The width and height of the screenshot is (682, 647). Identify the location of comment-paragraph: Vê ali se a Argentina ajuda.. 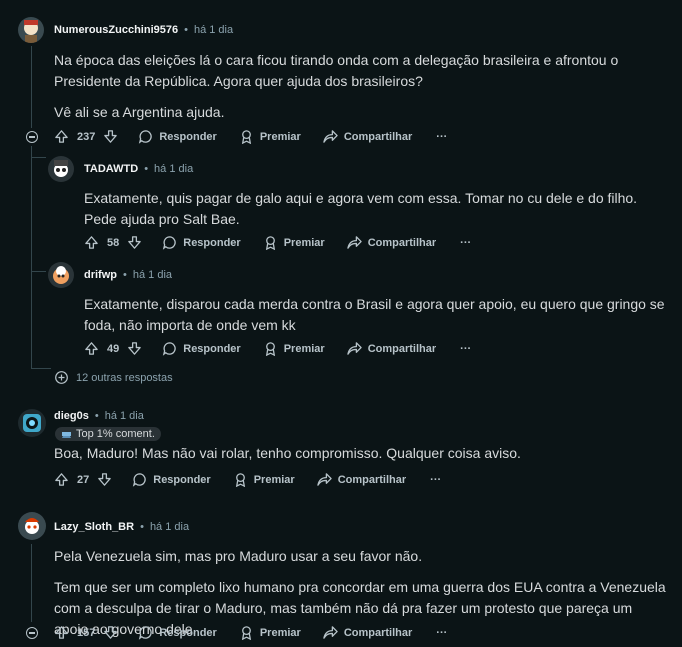
(139, 112).